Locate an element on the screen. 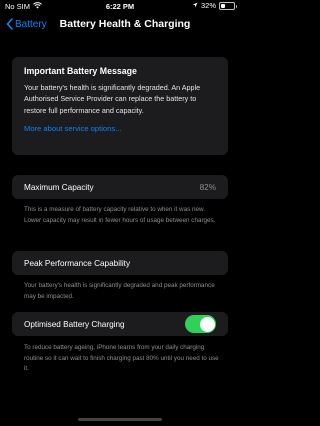 Image resolution: width=320 pixels, height=426 pixels. peak-performance-label: Peak Performance Capability is located at coordinates (77, 263).